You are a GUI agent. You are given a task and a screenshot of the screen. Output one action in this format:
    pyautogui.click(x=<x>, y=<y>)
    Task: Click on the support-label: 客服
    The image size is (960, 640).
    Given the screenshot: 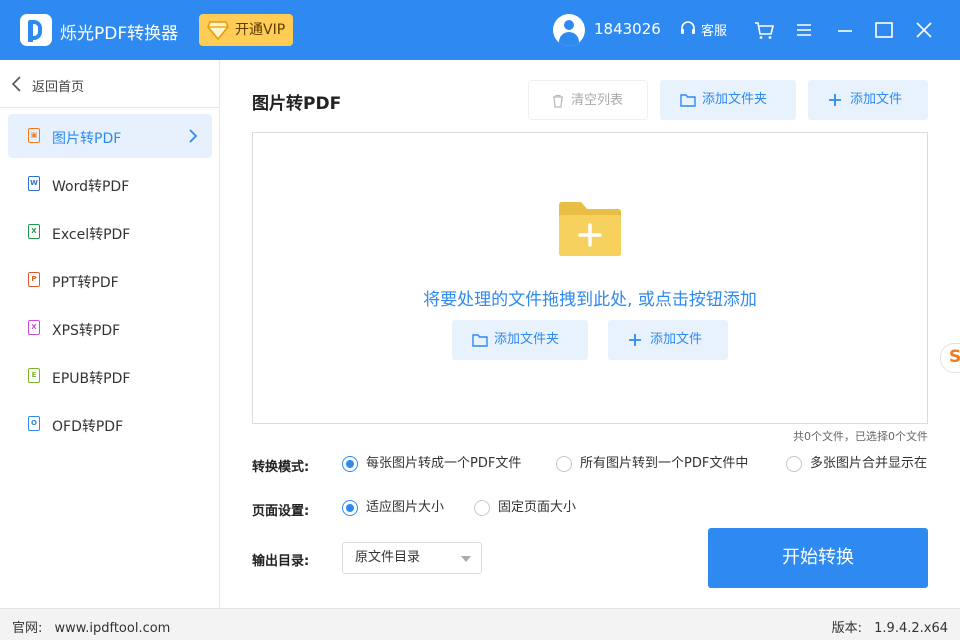 What is the action you would take?
    pyautogui.click(x=714, y=31)
    